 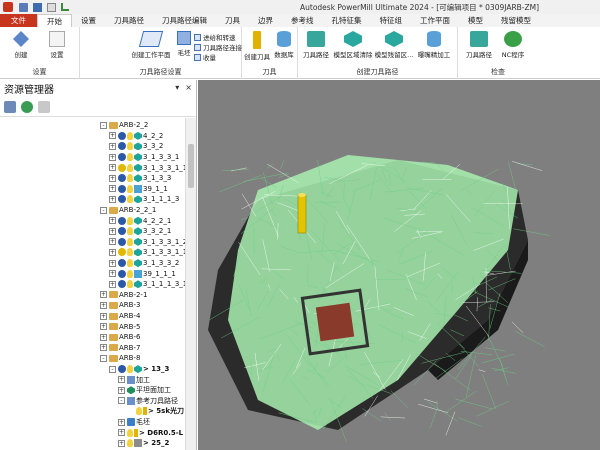 What do you see at coordinates (120, 316) in the screenshot?
I see `tree-item: + ARB-4` at bounding box center [120, 316].